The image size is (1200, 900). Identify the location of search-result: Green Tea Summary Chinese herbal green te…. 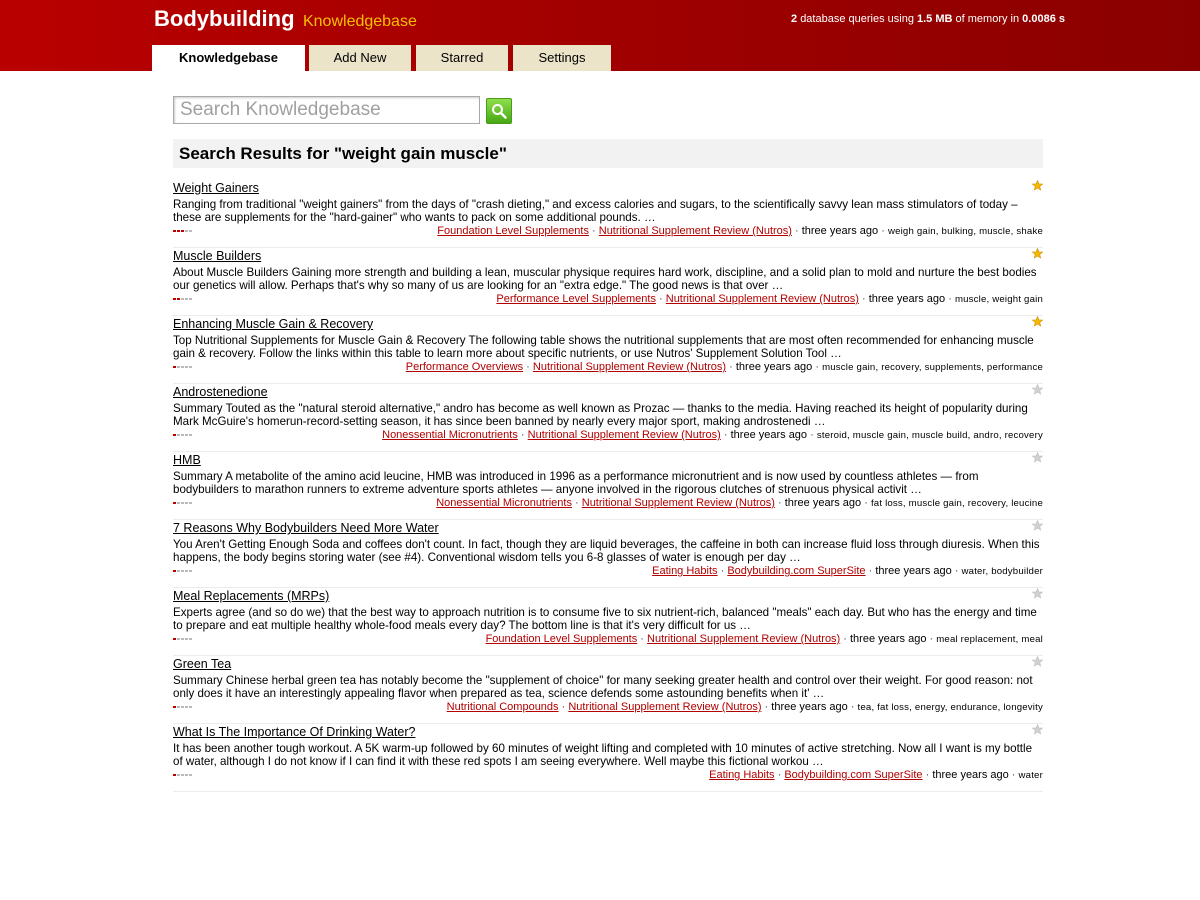
(608, 690).